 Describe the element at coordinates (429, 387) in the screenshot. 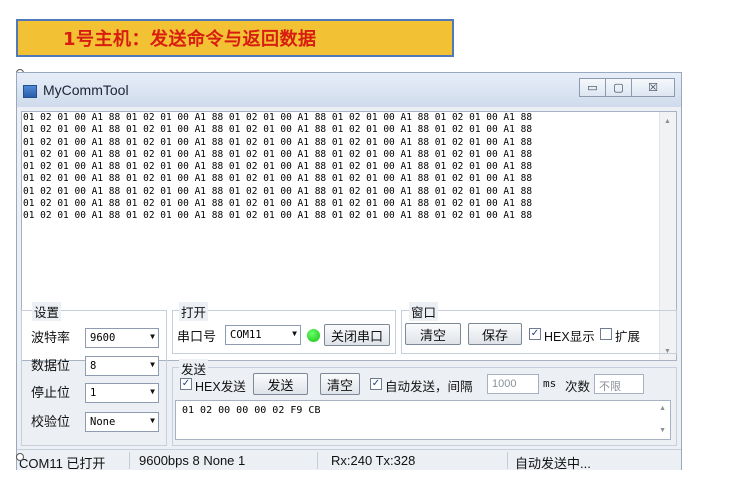

I see `auto-send-label: 自动发送，间隔` at that location.